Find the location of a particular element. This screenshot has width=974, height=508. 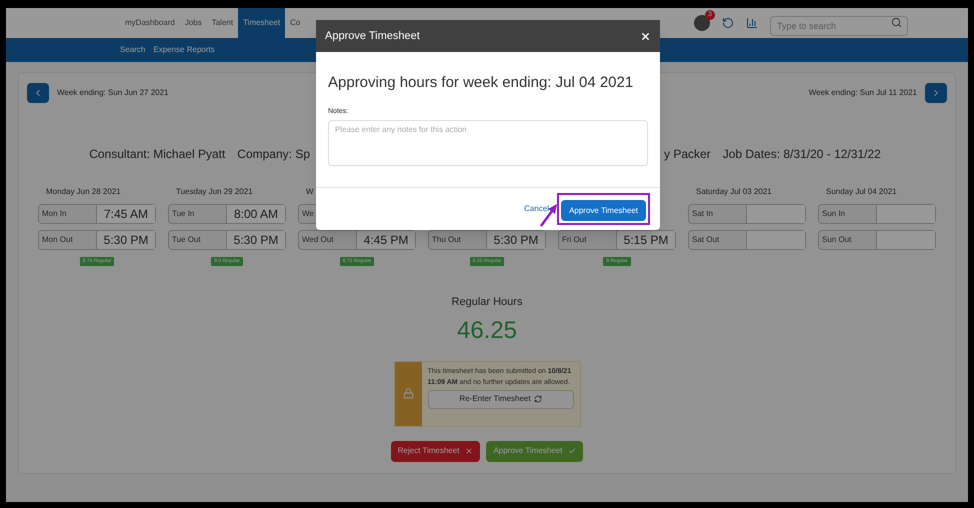

time-in-field: Mon In 7:45 AM is located at coordinates (97, 214).